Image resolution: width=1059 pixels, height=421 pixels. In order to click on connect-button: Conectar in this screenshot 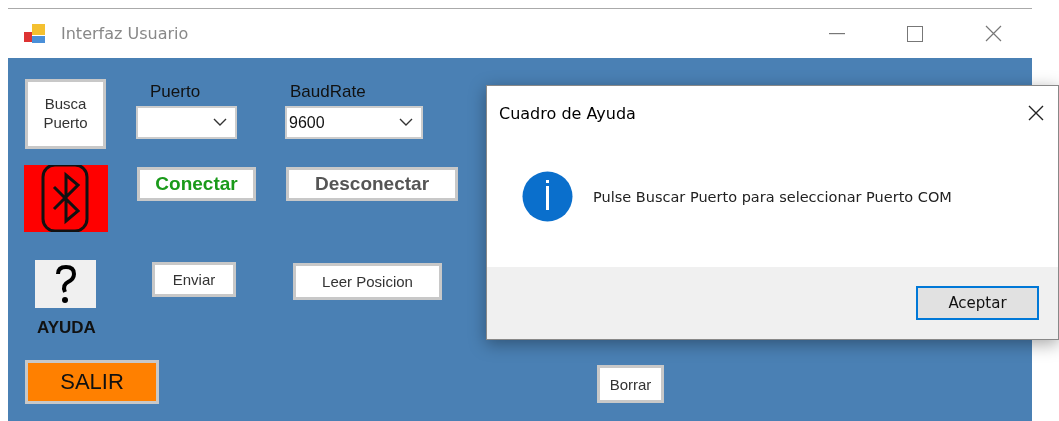, I will do `click(196, 184)`.